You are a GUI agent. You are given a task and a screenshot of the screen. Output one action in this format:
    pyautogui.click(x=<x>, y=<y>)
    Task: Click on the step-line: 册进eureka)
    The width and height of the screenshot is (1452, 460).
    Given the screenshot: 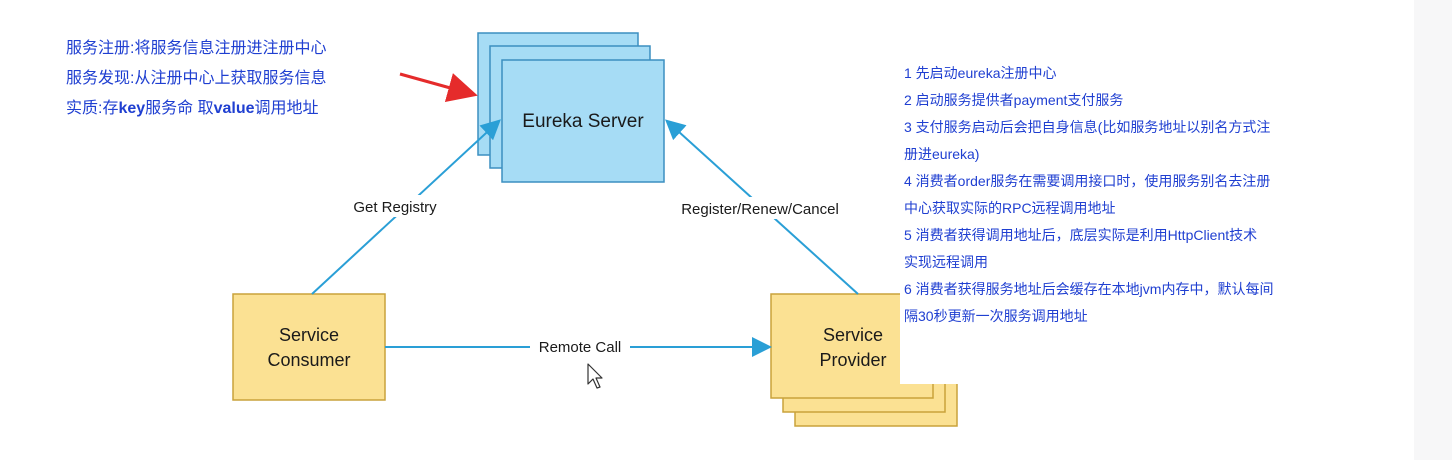 What is the action you would take?
    pyautogui.click(x=942, y=154)
    